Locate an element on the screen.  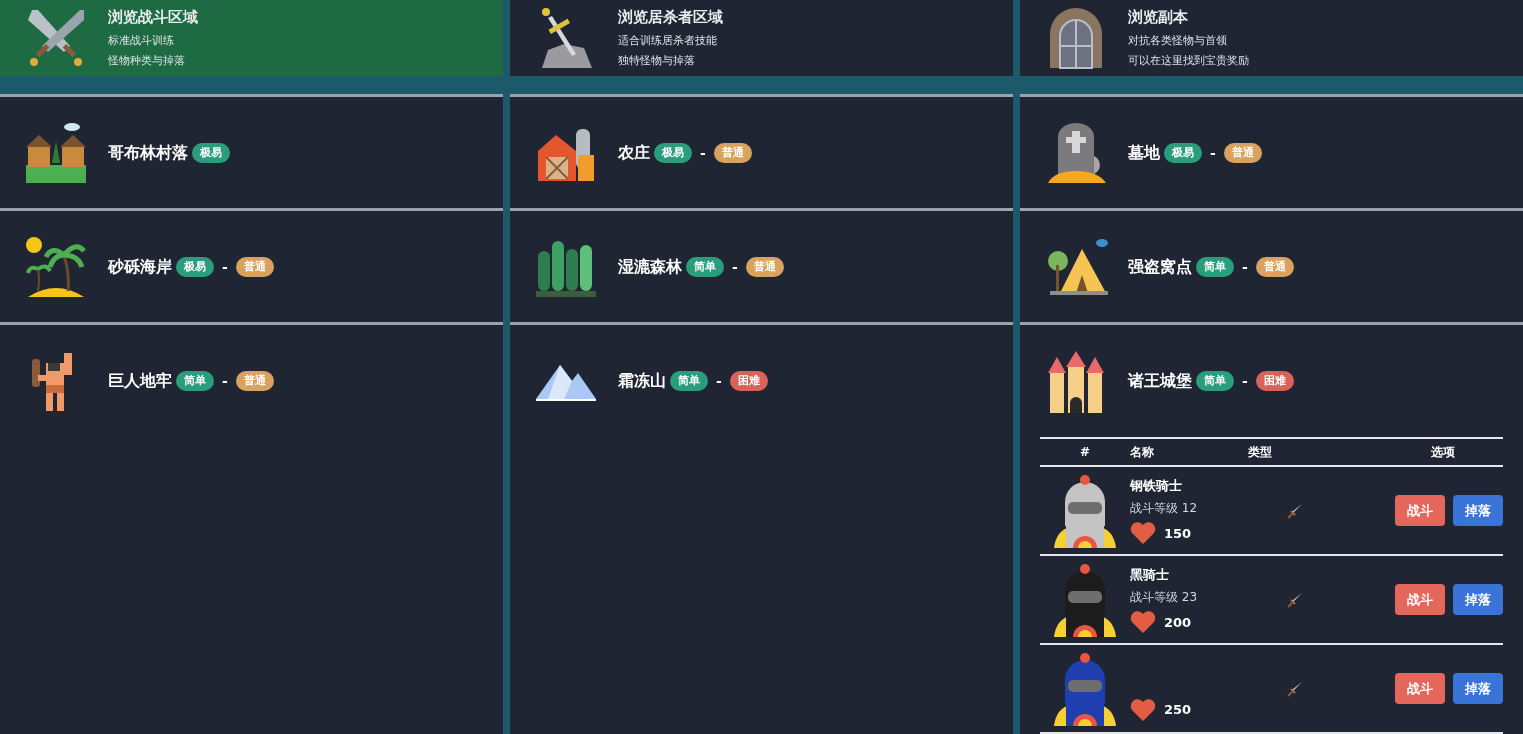
area-name: 霜冻山 is located at coordinates (642, 381).